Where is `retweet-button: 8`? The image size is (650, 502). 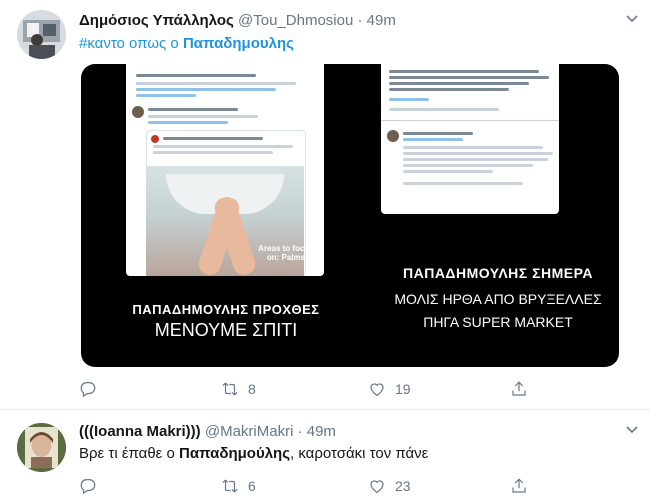
retweet-button: 8 is located at coordinates (238, 389).